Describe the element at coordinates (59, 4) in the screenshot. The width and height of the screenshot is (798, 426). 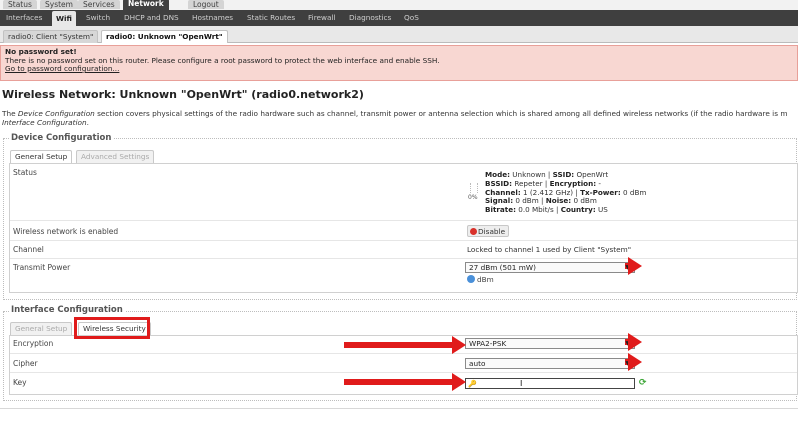
I see `nav-system: System` at that location.